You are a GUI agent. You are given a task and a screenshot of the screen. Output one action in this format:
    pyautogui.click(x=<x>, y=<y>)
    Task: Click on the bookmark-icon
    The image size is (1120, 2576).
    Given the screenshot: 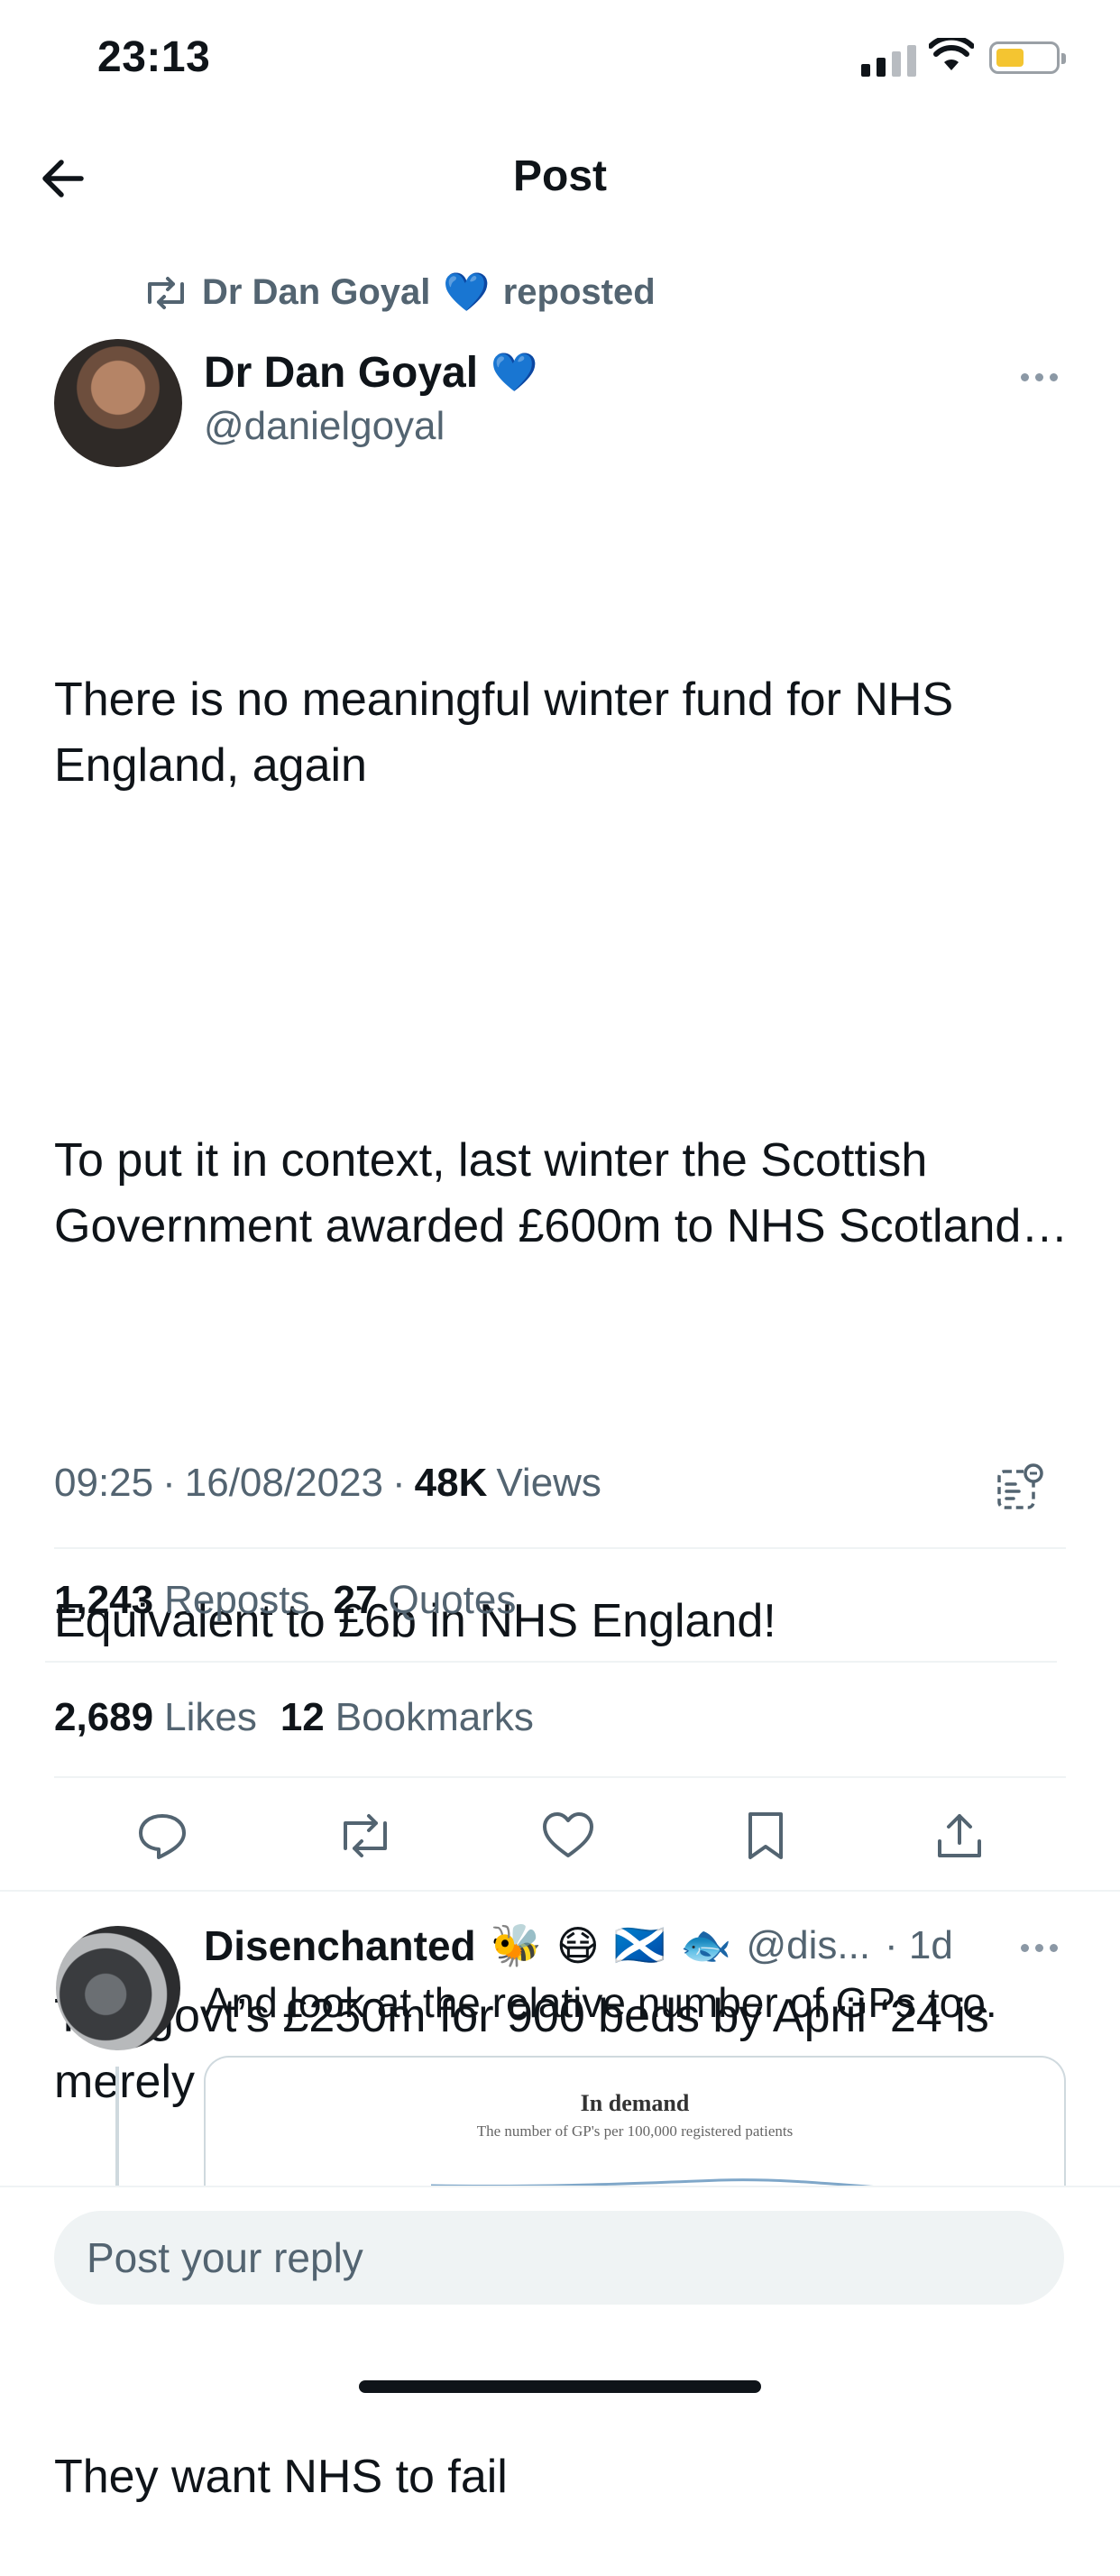 What is the action you would take?
    pyautogui.click(x=766, y=1836)
    